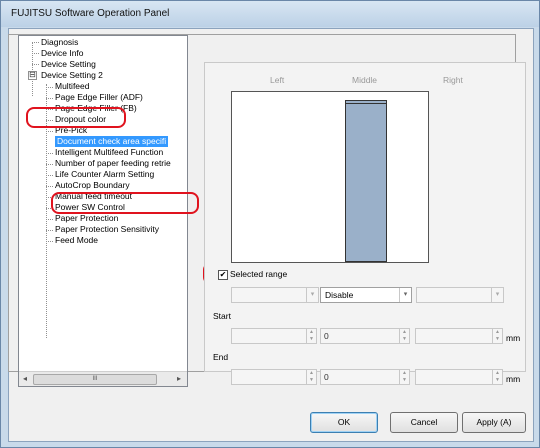 This screenshot has height=448, width=540. Describe the element at coordinates (460, 295) in the screenshot. I see `right-mode-select: ▾` at that location.